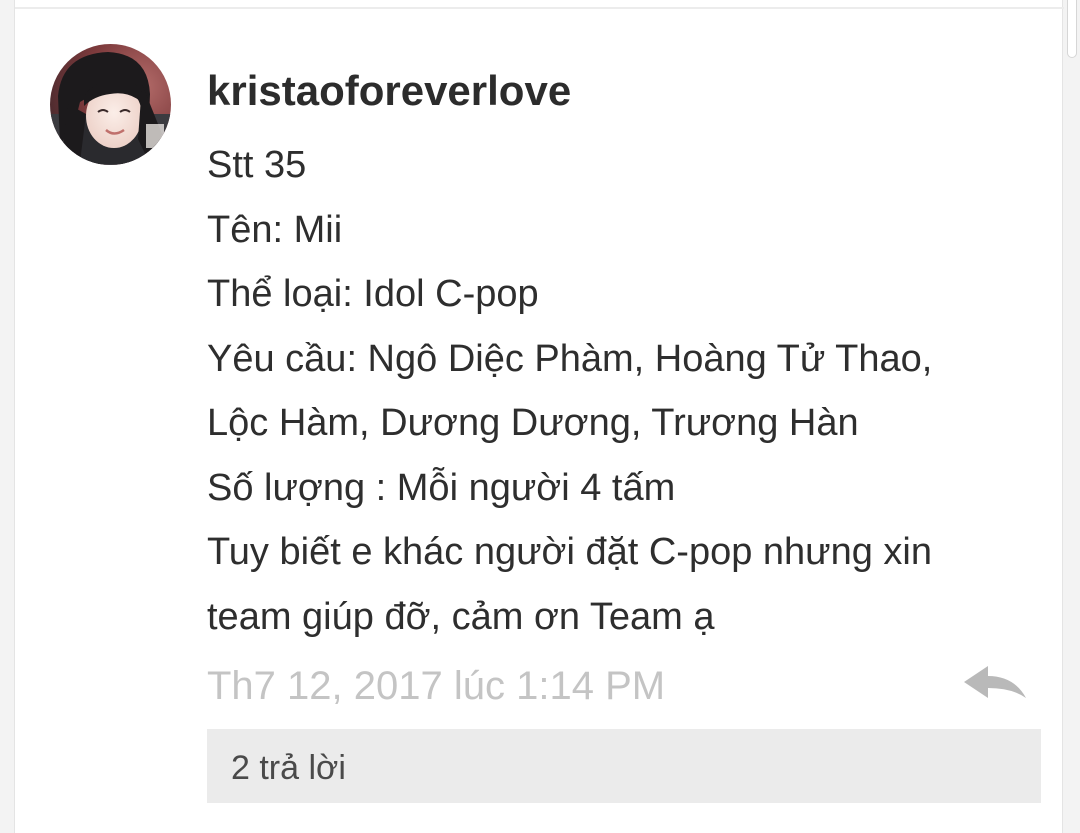  What do you see at coordinates (441, 487) in the screenshot?
I see `comment-body-line: Số lượng : Mỗi người 4 tấm` at bounding box center [441, 487].